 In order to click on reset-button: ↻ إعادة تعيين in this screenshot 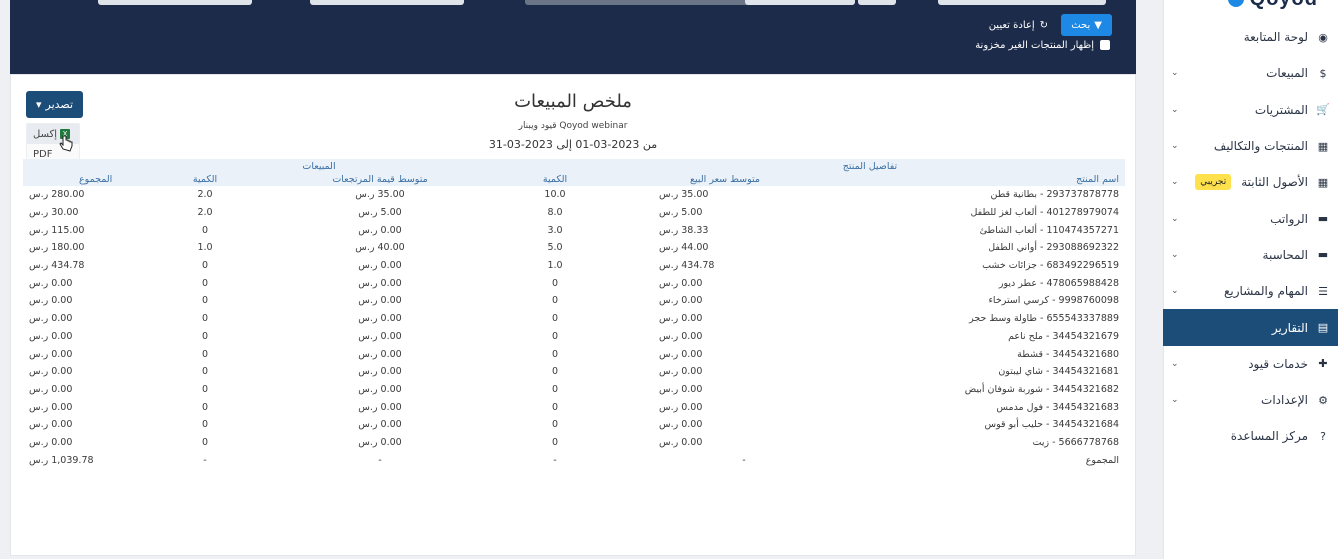, I will do `click(1018, 25)`.